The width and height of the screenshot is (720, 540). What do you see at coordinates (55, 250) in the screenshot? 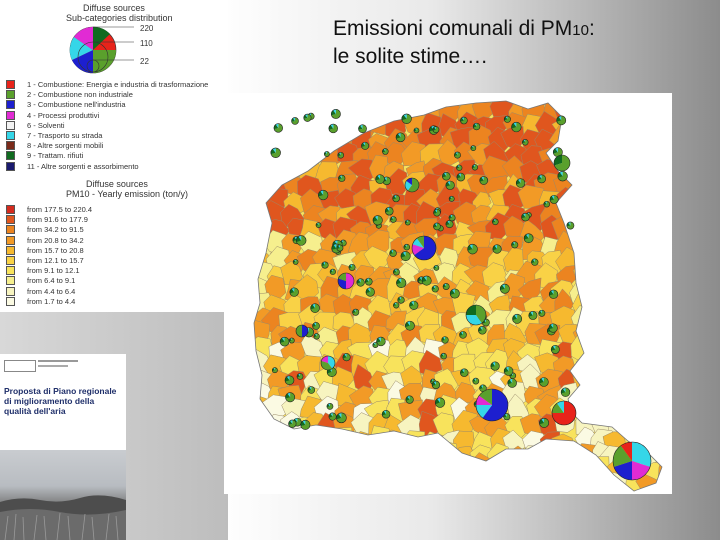
I see `legend-class-label: from 15.7 to 20.8` at bounding box center [55, 250].